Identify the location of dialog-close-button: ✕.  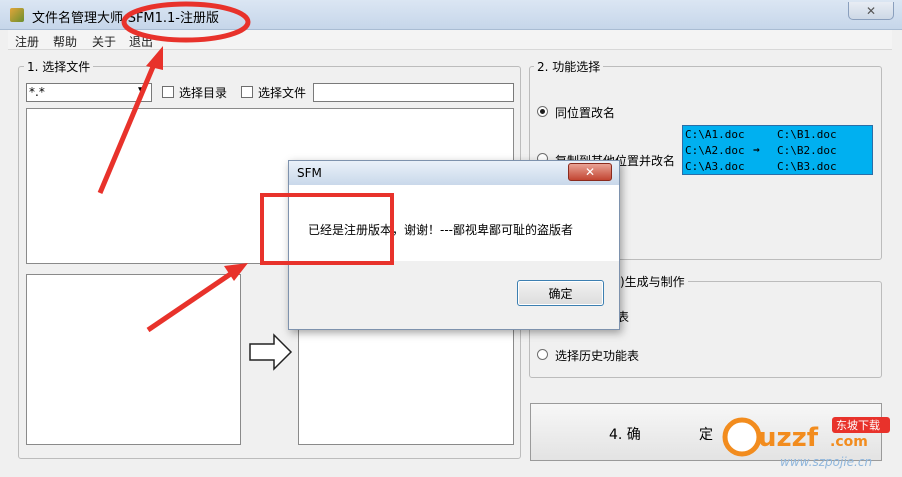
(590, 172).